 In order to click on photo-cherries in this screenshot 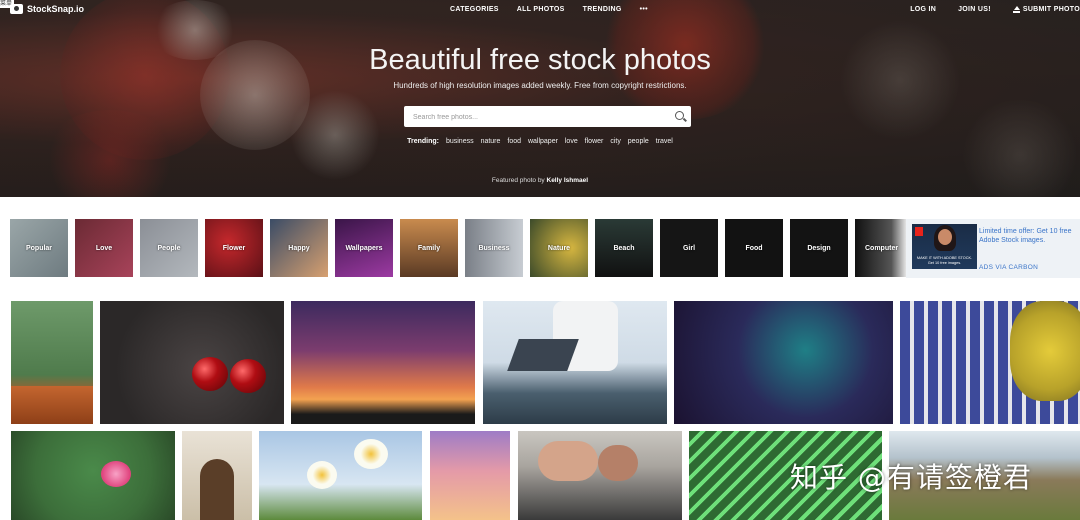, I will do `click(192, 362)`.